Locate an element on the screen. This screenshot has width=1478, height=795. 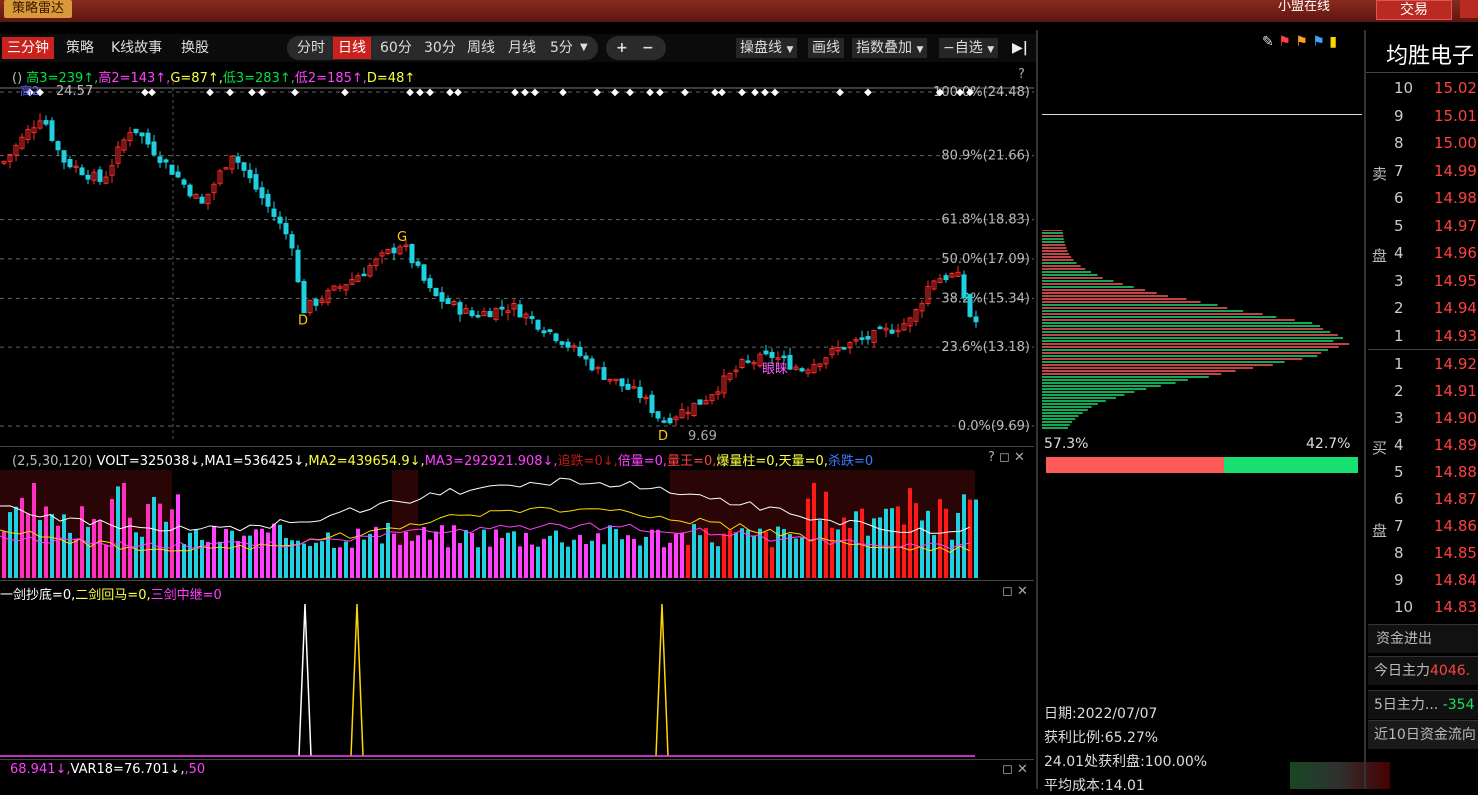
order-book-row-sell: 4 14.96 is located at coordinates (1423, 257).